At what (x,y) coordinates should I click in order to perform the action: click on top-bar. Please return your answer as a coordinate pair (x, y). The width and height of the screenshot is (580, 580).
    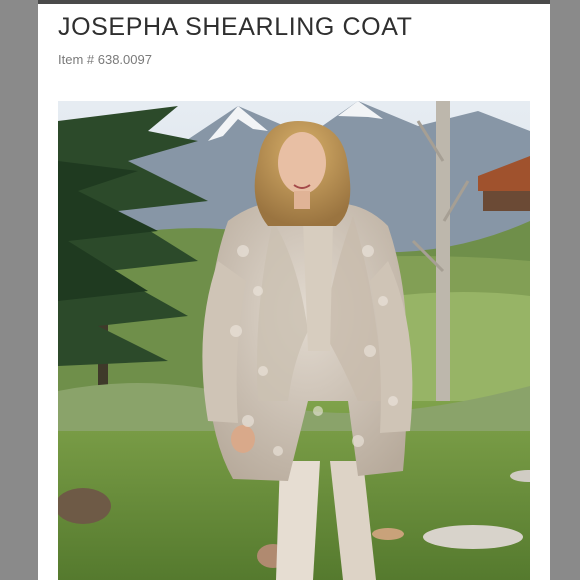
    Looking at the image, I should click on (294, 2).